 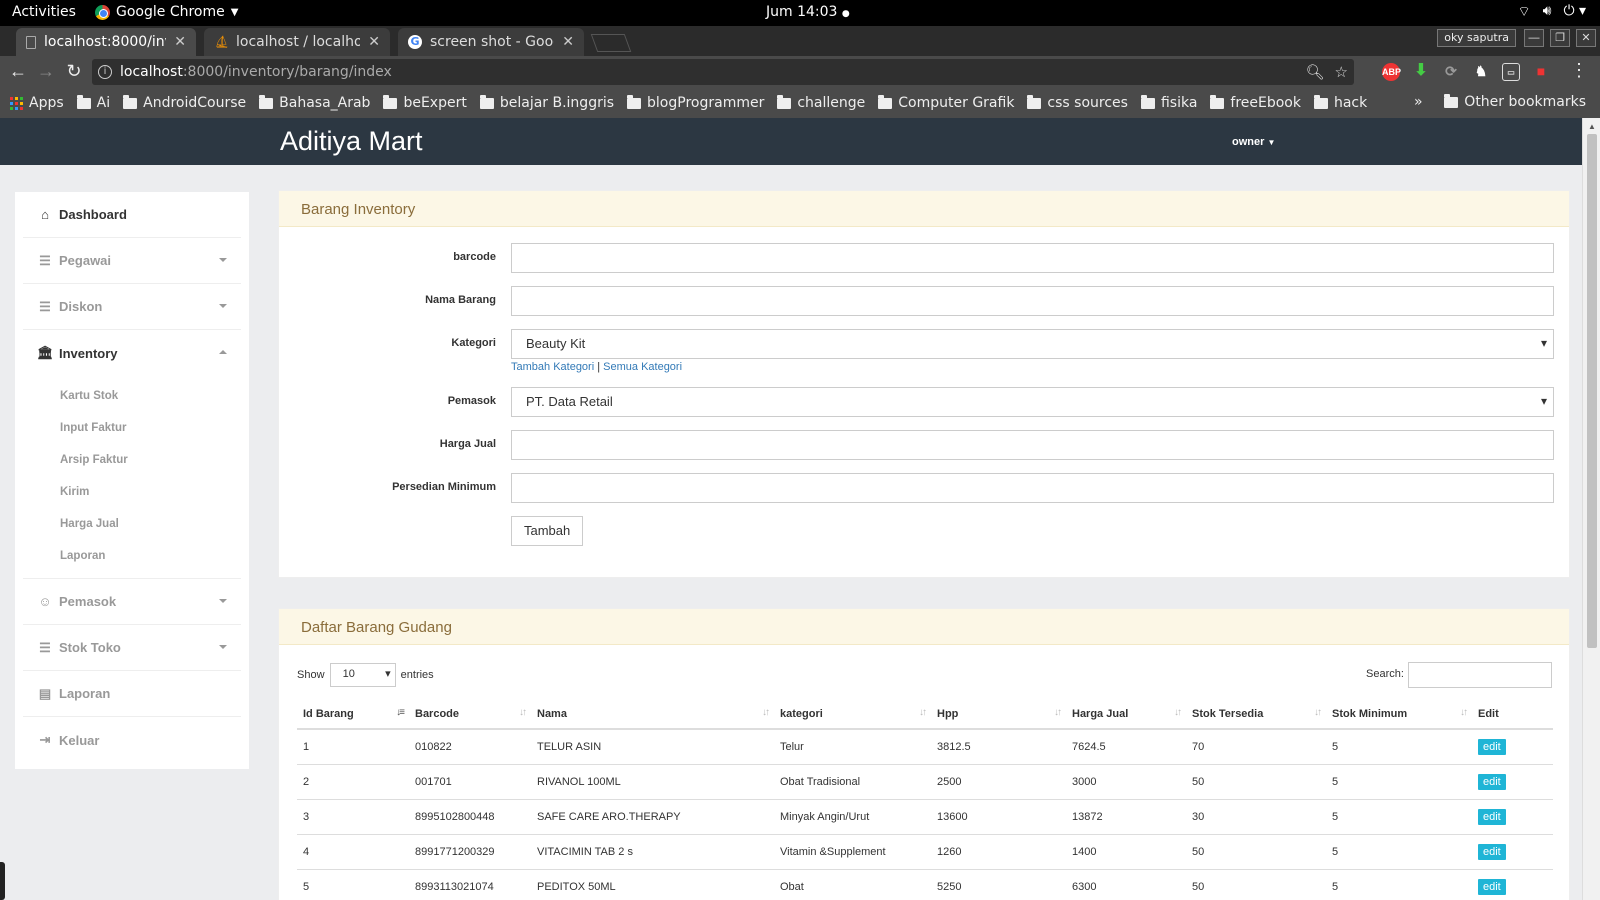 I want to click on bookmark-folder: challenge, so click(x=821, y=102).